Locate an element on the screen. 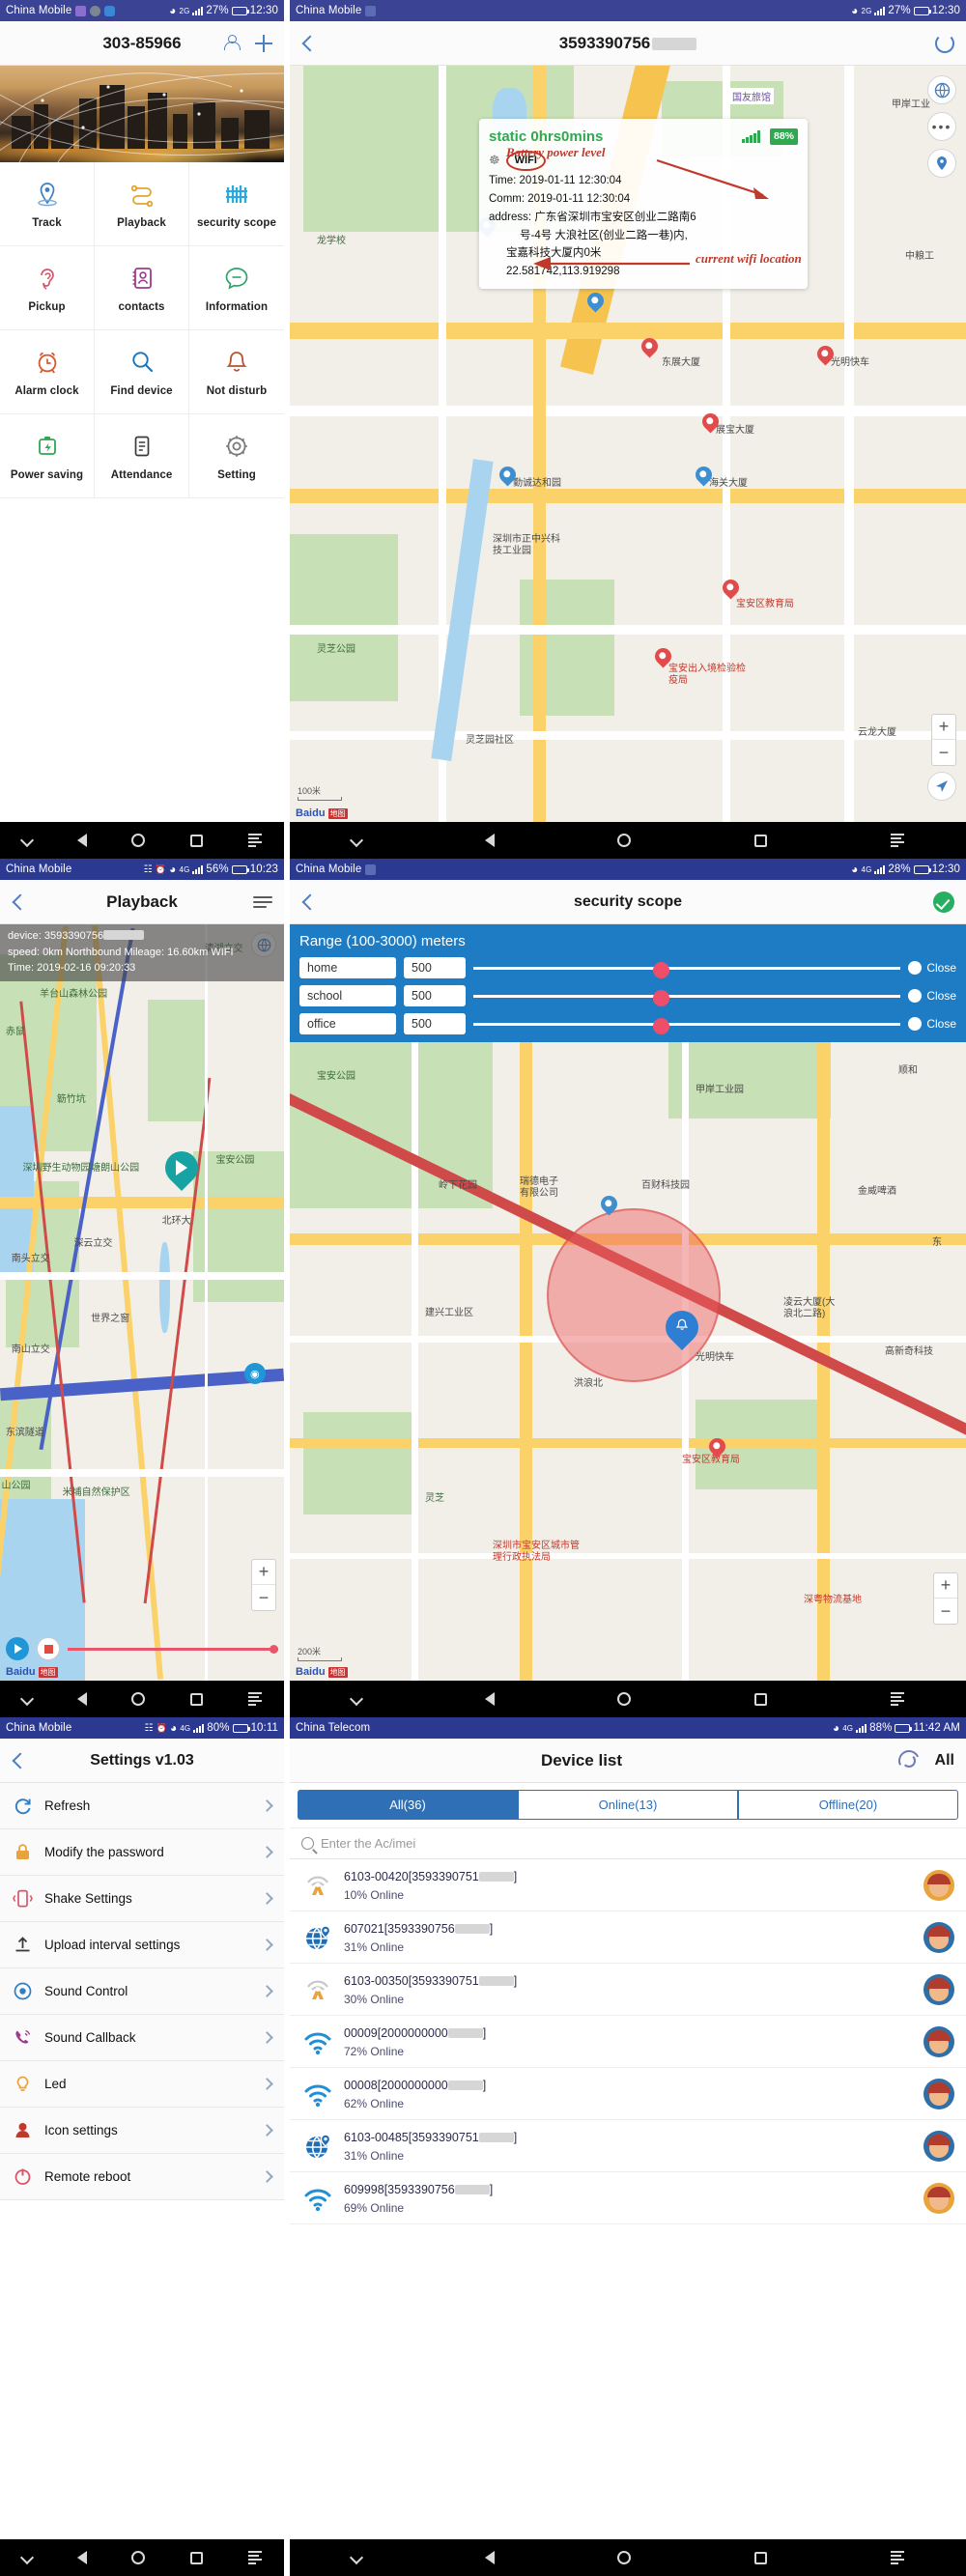 This screenshot has height=2576, width=966. settings-item-upload-interval: Upload interval settings is located at coordinates (142, 1945).